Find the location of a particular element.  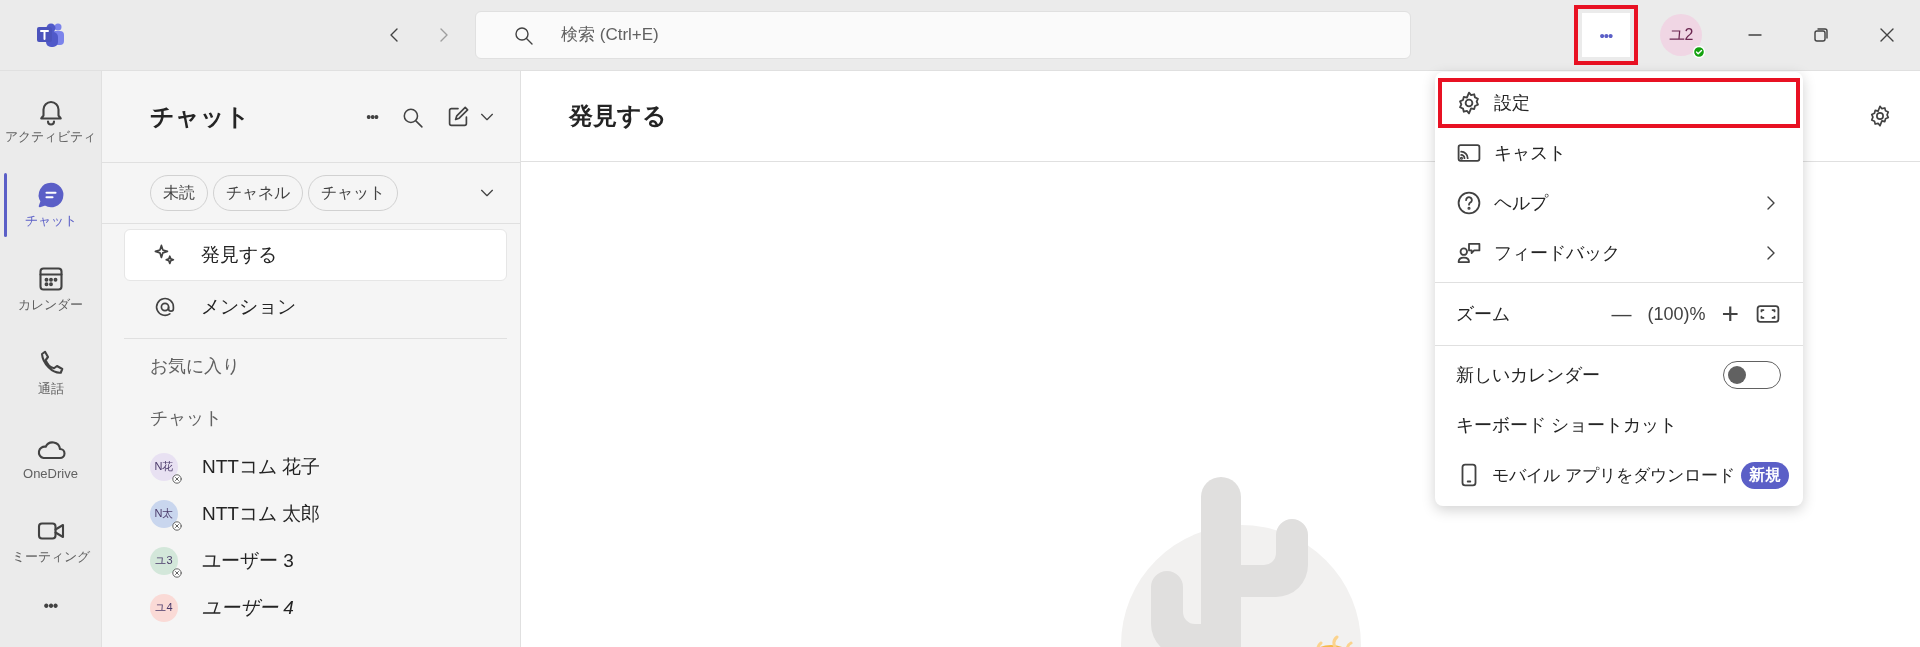

filter-chip: チャット is located at coordinates (353, 193).